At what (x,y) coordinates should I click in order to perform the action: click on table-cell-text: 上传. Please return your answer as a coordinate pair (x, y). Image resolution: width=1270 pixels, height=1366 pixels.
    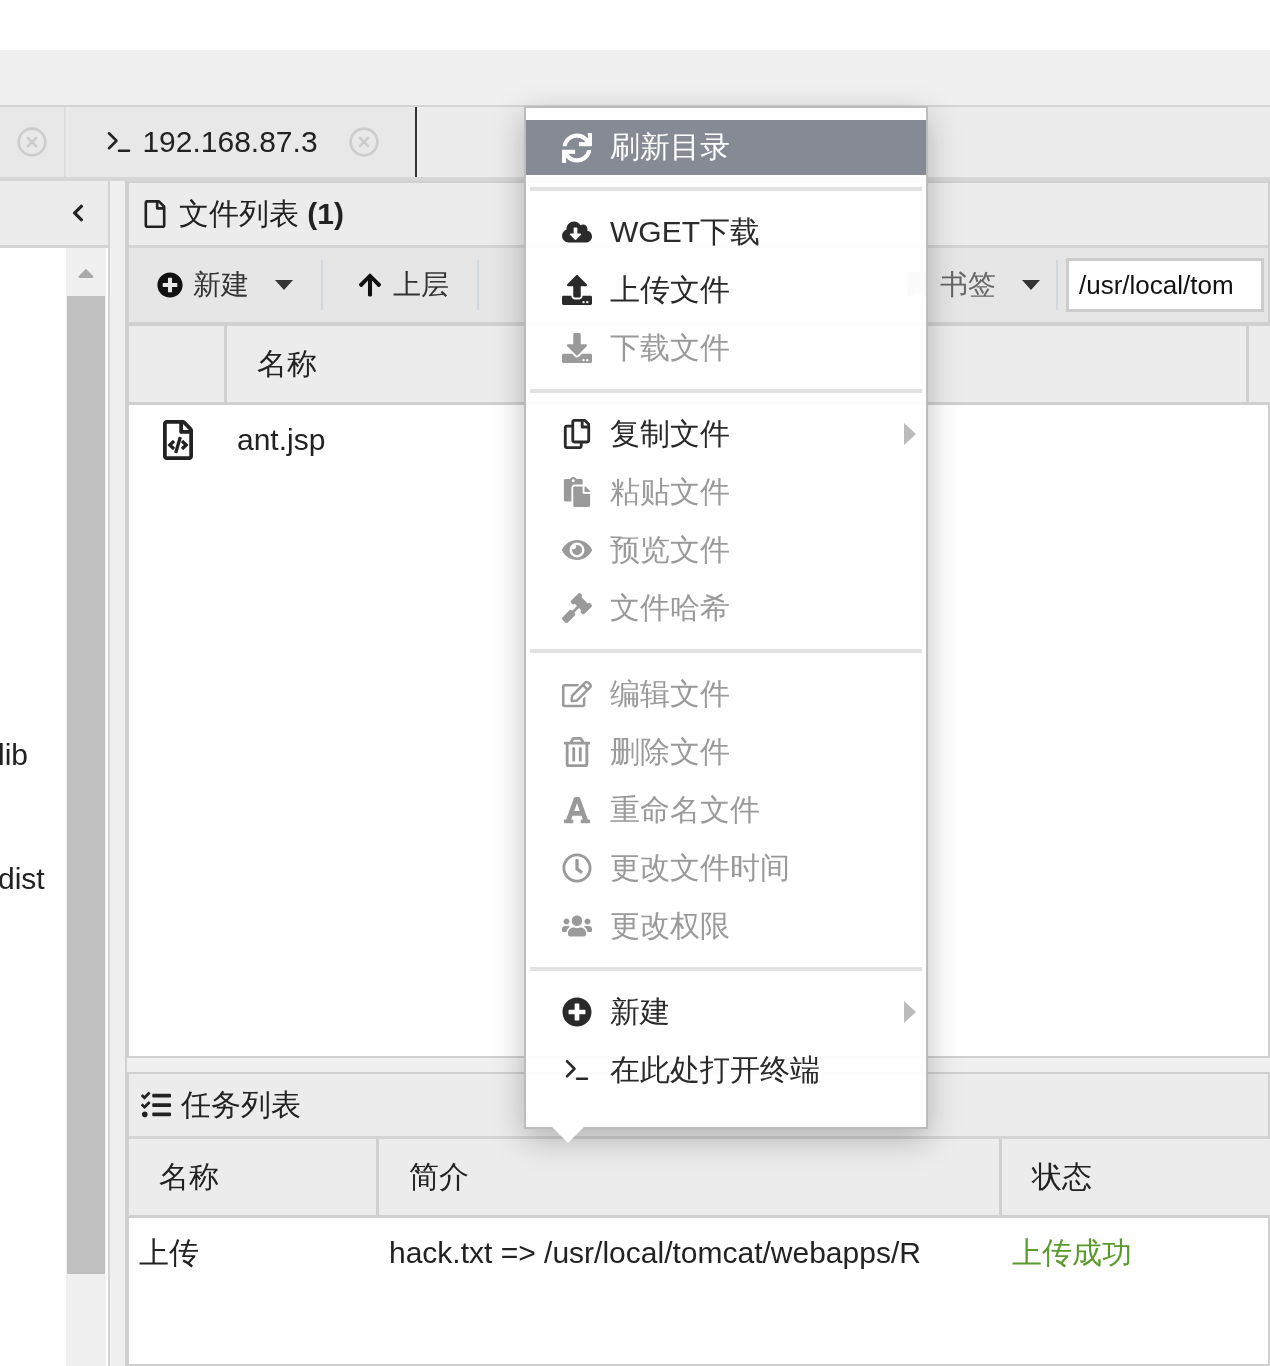
    Looking at the image, I should click on (169, 1252).